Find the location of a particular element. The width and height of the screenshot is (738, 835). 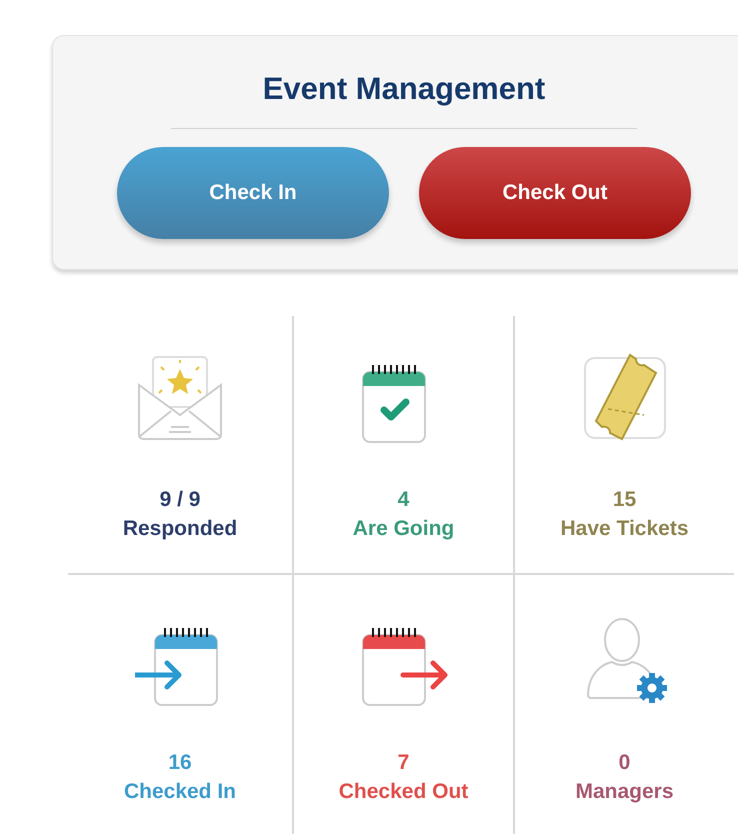

stat-label: Checked Out is located at coordinates (403, 792).